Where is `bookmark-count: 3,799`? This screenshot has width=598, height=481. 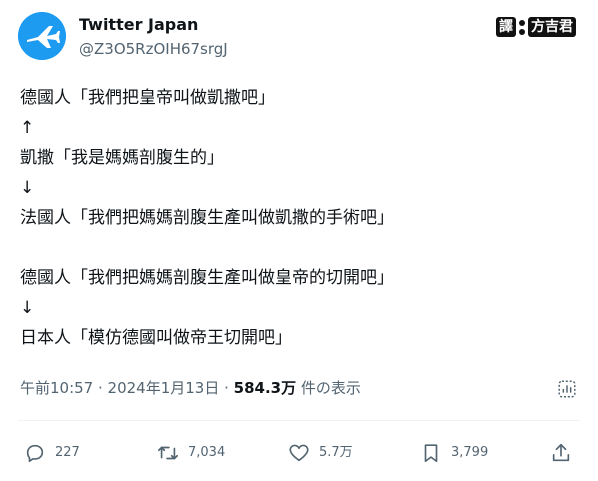 bookmark-count: 3,799 is located at coordinates (470, 452).